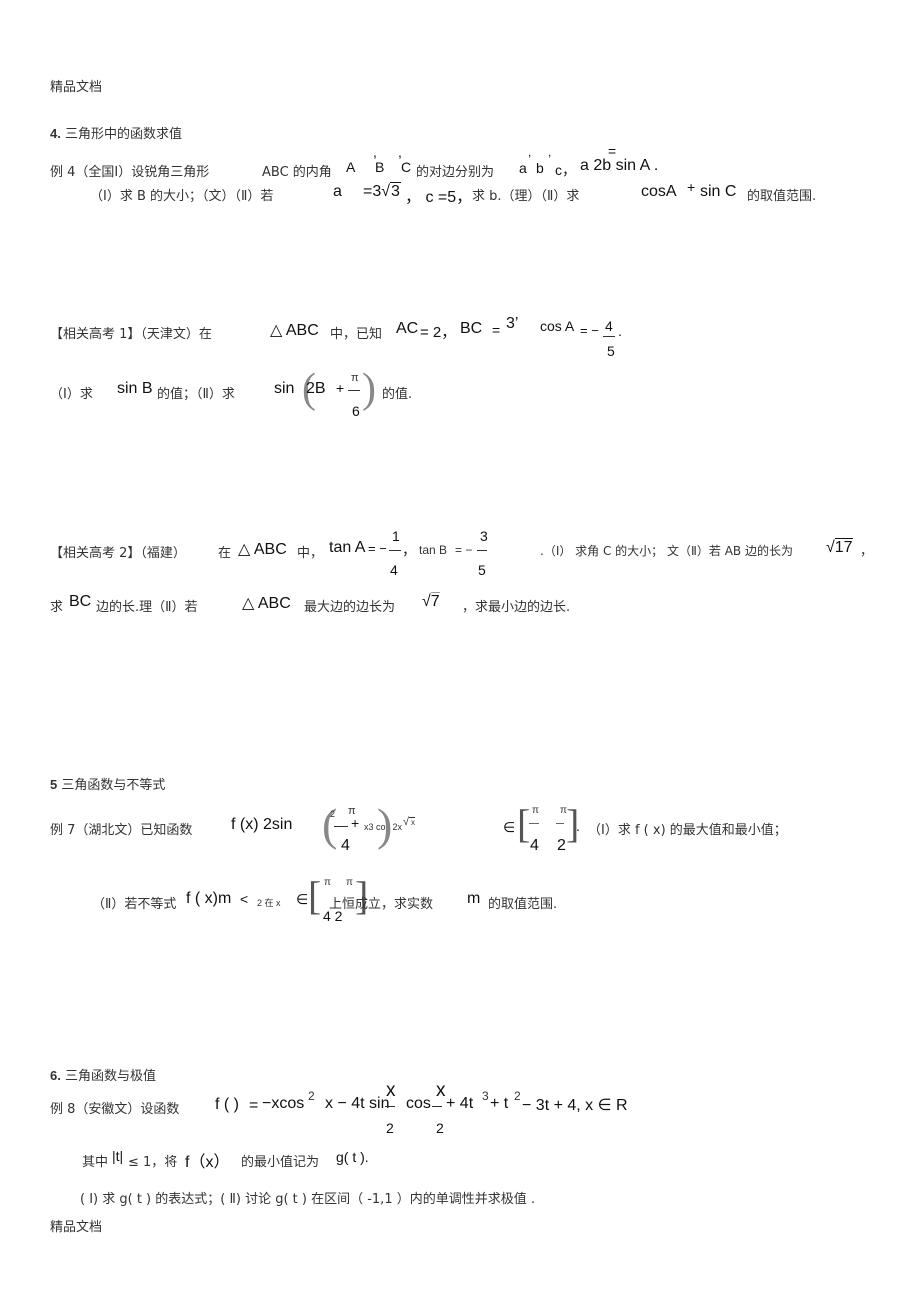 The image size is (920, 1303). I want to click on section-5-heading: 5 三角函数与不等式, so click(107, 783).